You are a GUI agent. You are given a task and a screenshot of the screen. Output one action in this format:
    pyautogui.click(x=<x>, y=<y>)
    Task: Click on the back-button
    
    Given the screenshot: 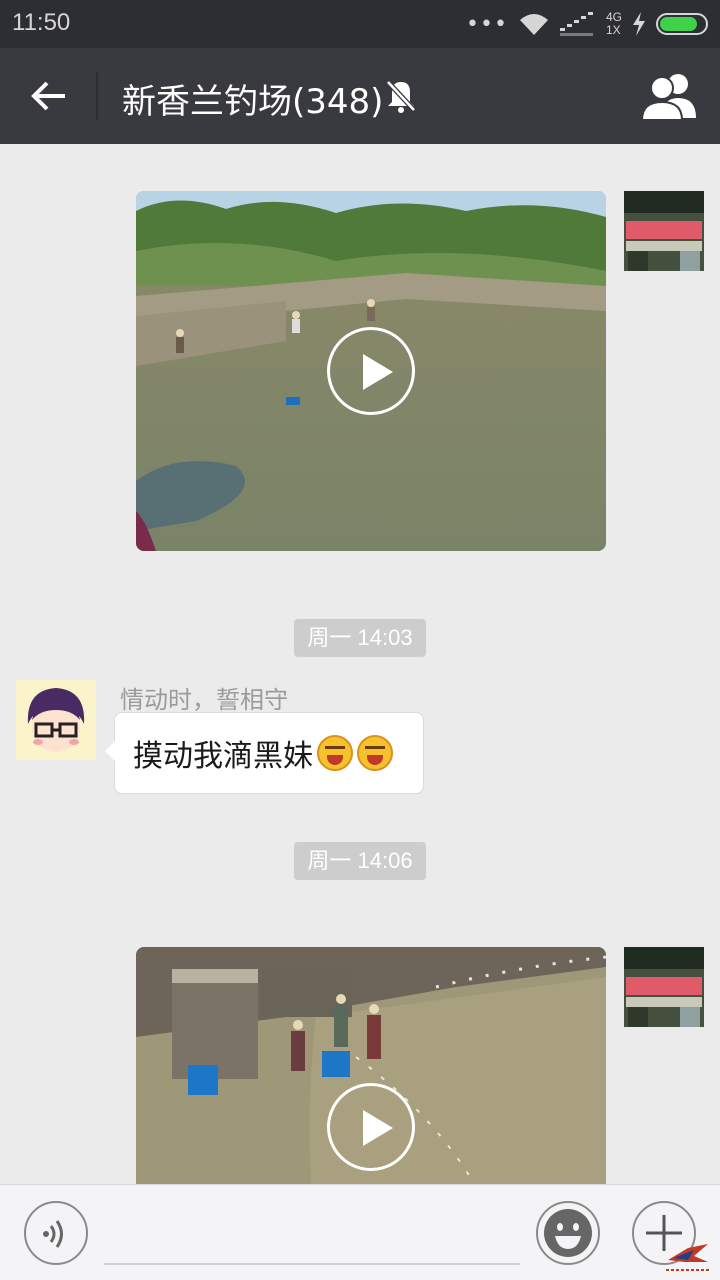 What is the action you would take?
    pyautogui.click(x=49, y=96)
    